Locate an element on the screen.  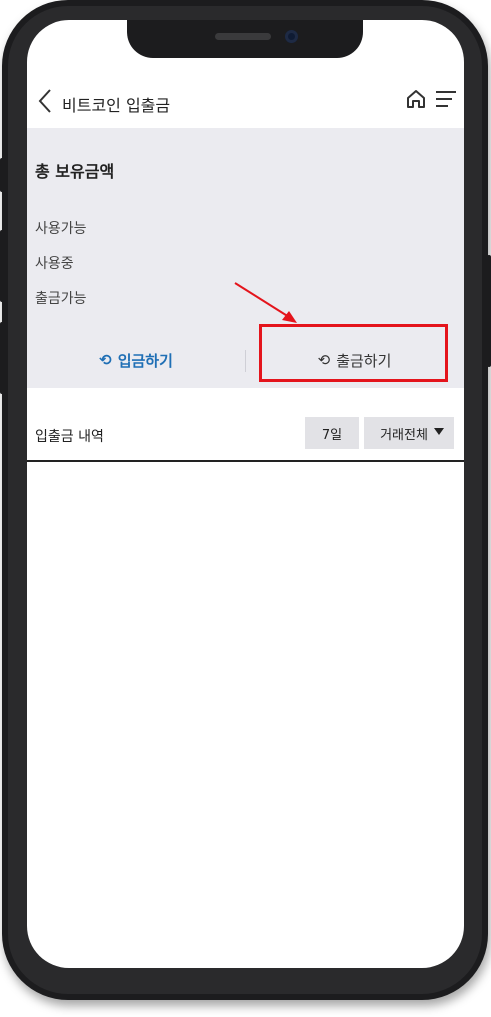
volume-up-button is located at coordinates (2, 266).